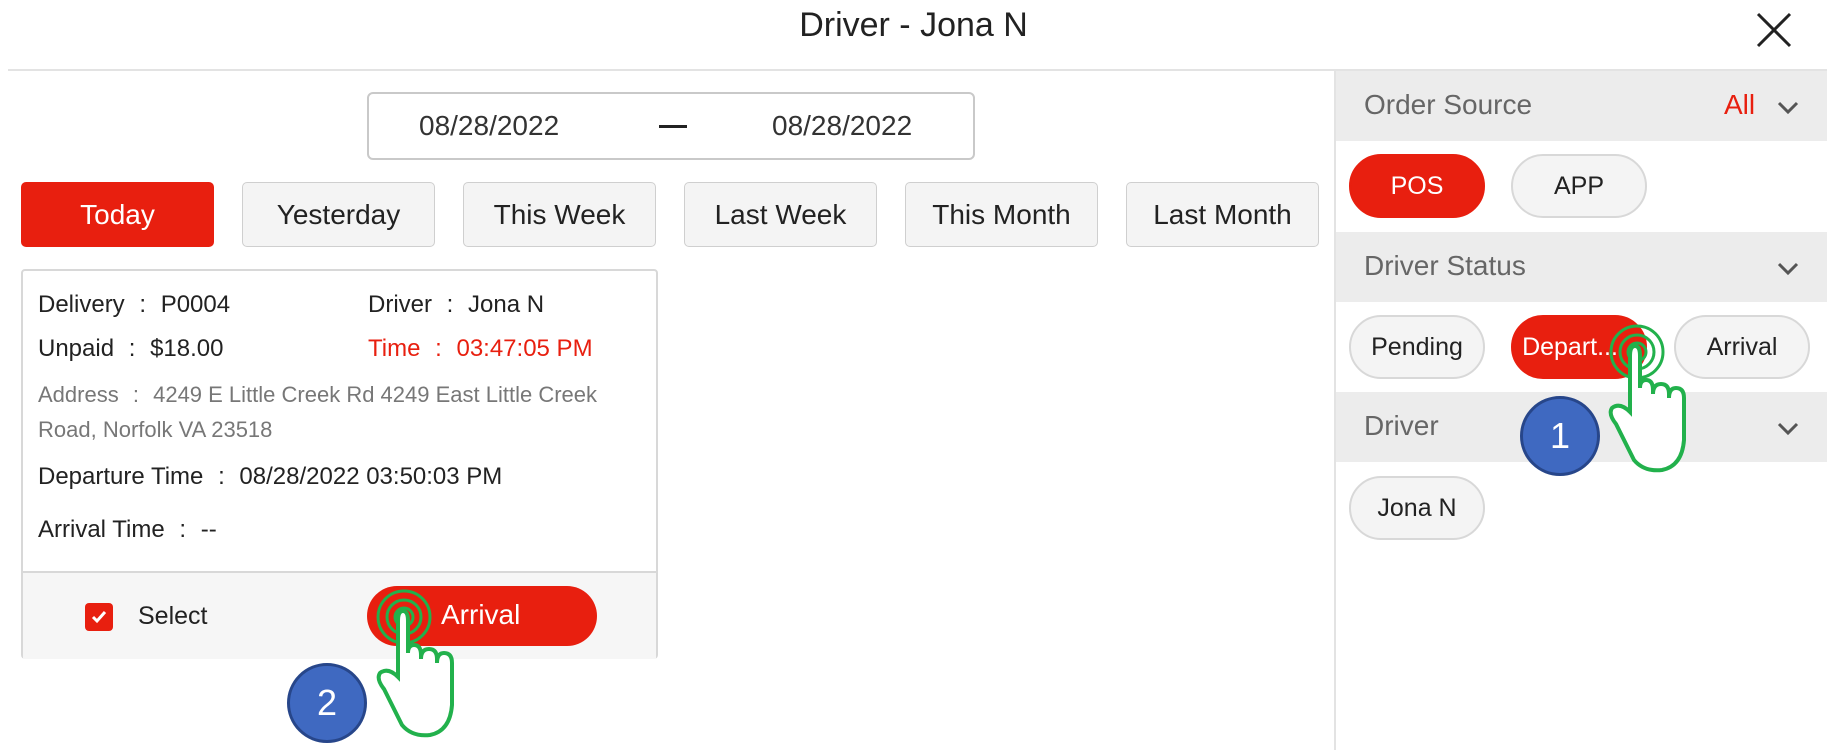 This screenshot has width=1827, height=750. I want to click on check-icon, so click(99, 617).